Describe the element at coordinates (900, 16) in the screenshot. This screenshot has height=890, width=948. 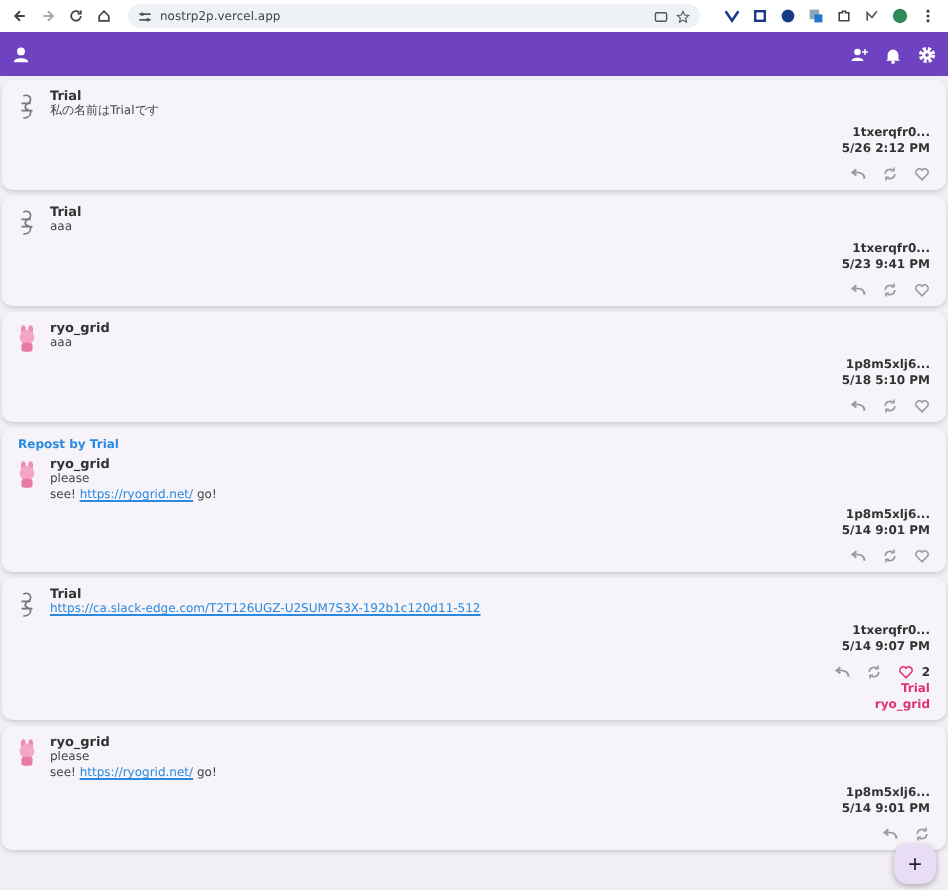
I see `profile-icon` at that location.